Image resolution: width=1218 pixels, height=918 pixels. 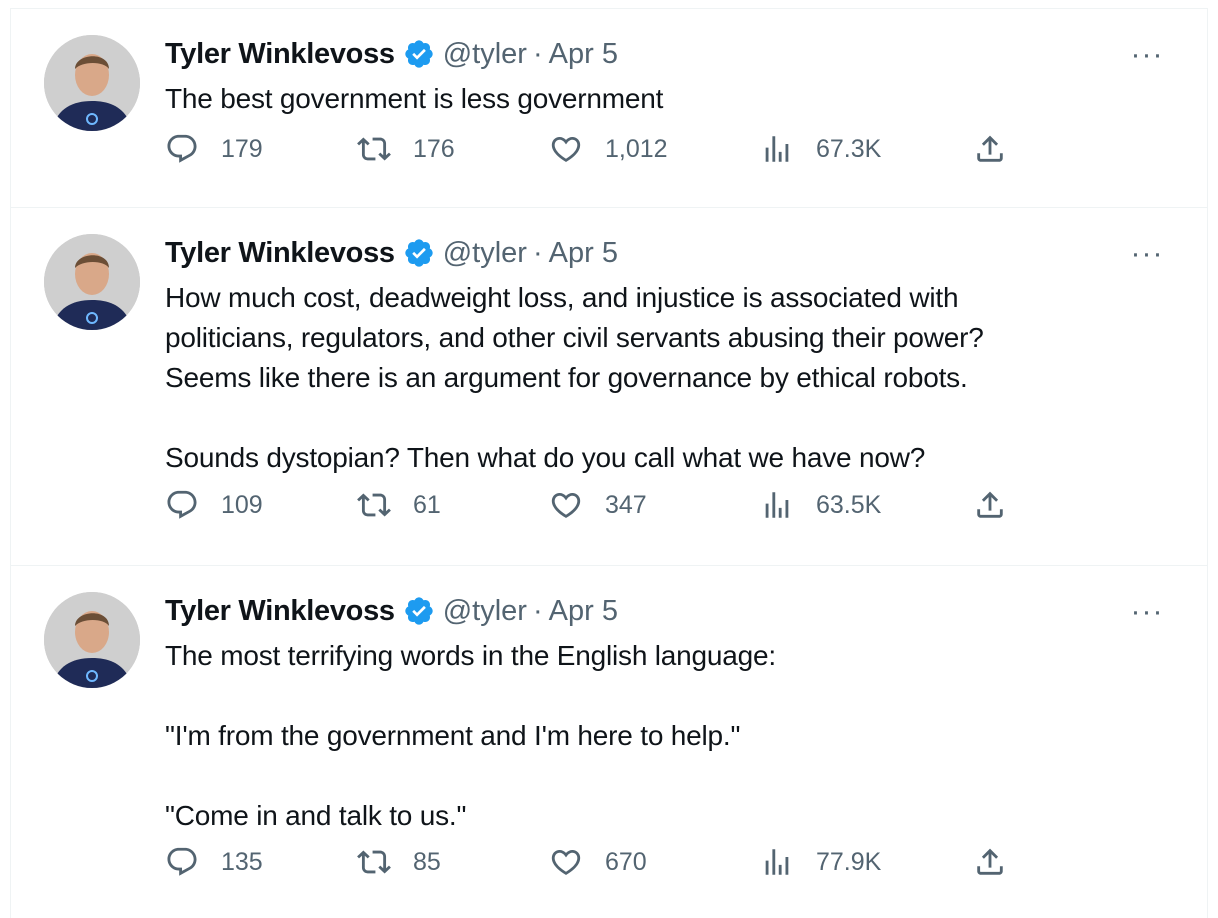 I want to click on like-button: 347, so click(x=598, y=505).